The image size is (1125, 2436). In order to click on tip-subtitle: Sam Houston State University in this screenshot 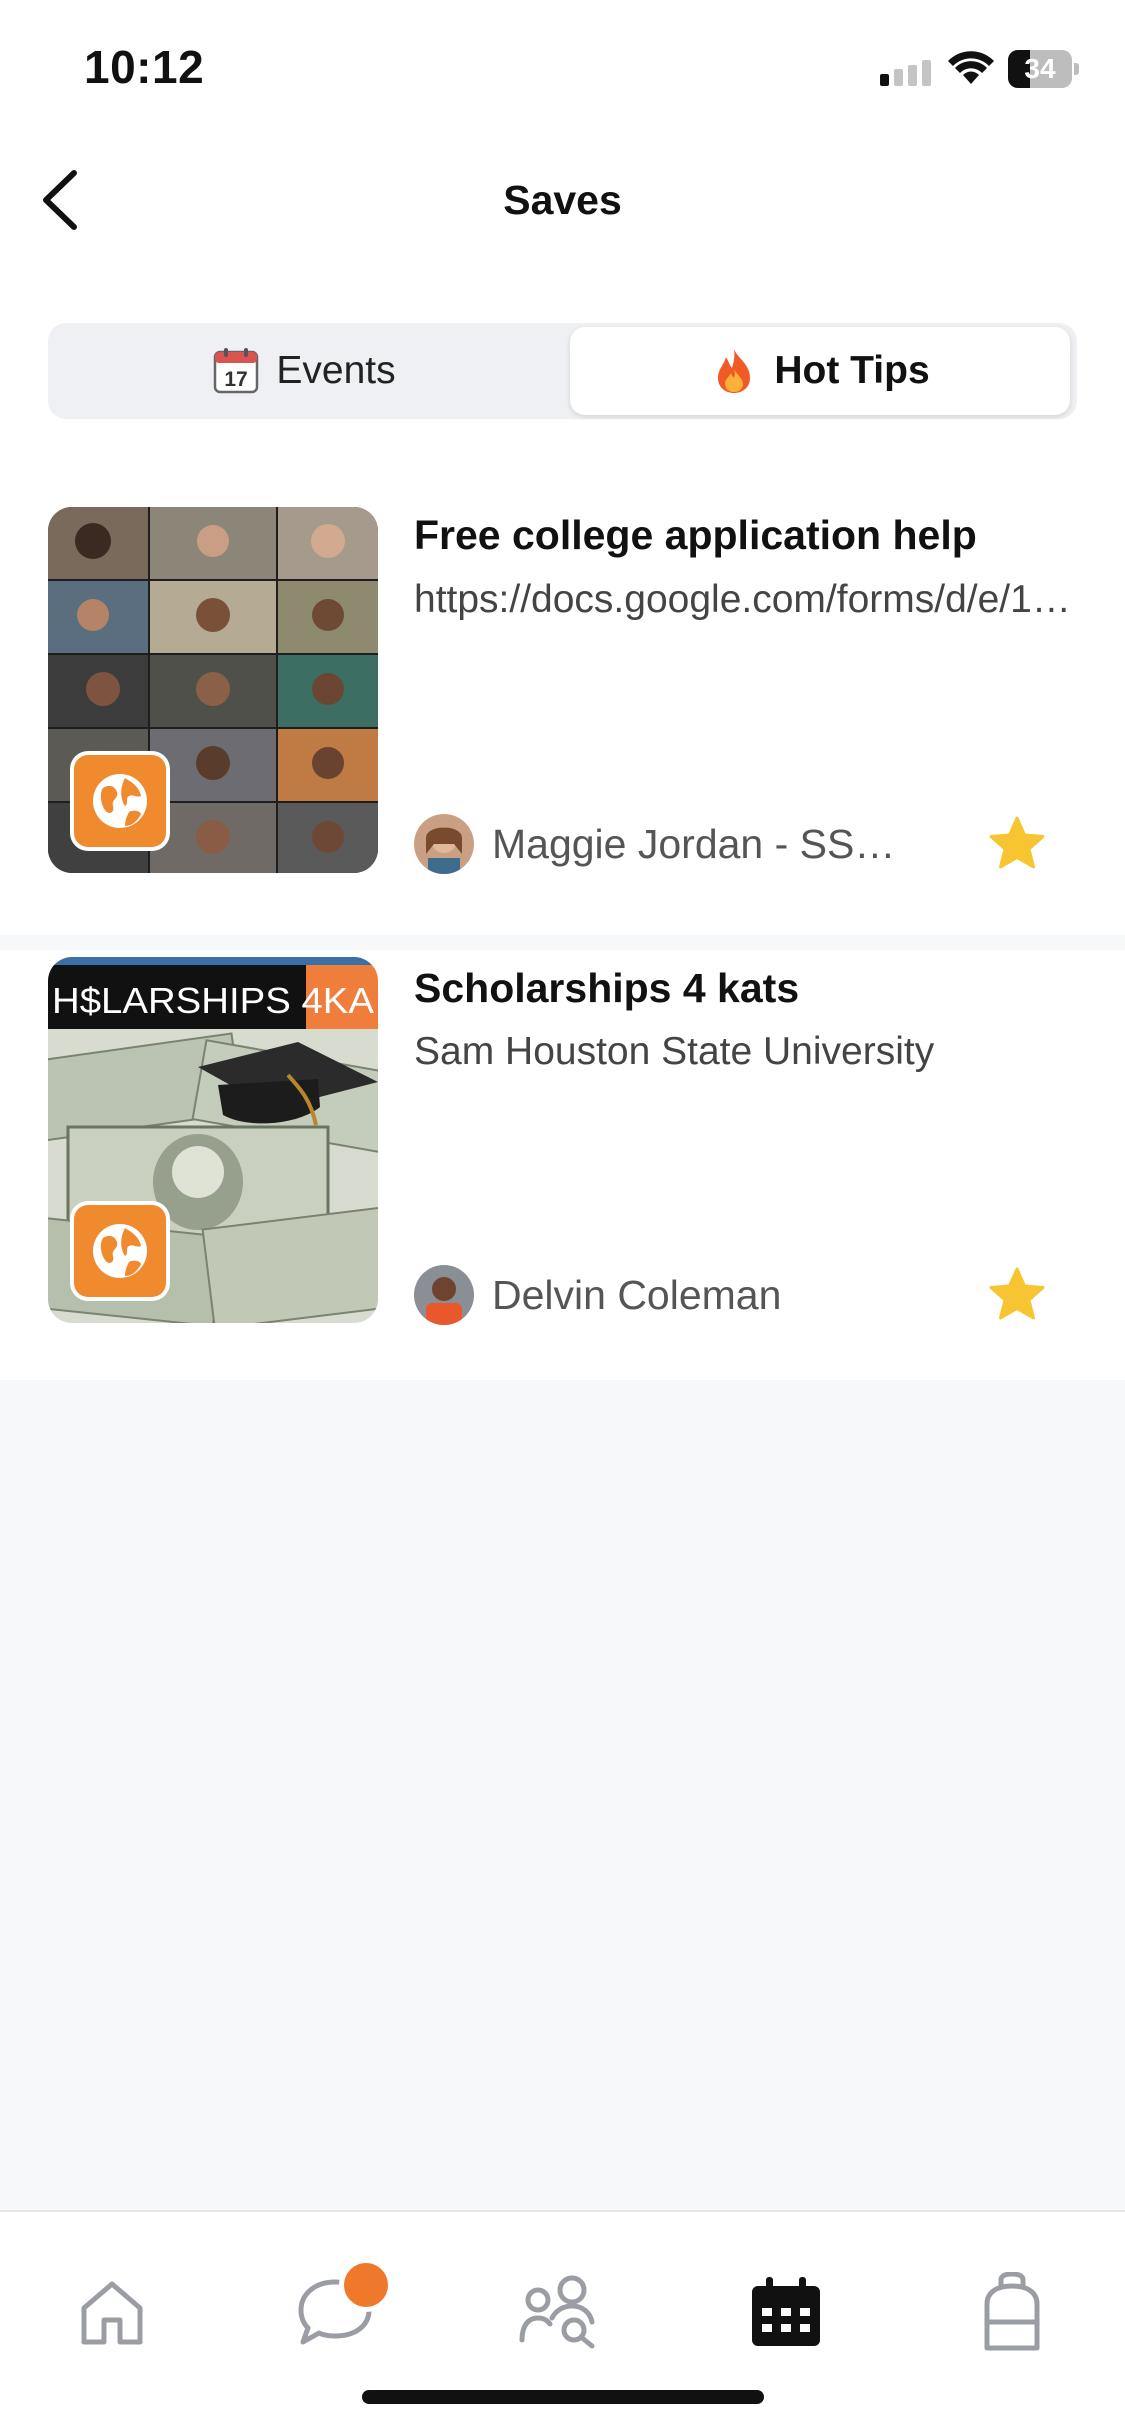, I will do `click(674, 1051)`.